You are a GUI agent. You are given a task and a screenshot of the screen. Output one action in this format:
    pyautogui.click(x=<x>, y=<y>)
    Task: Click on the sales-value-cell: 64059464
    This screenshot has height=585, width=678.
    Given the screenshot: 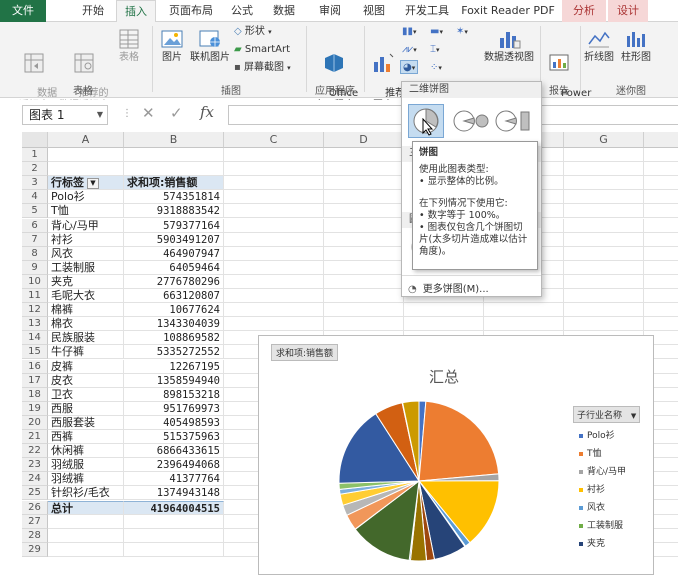 What is the action you would take?
    pyautogui.click(x=174, y=267)
    